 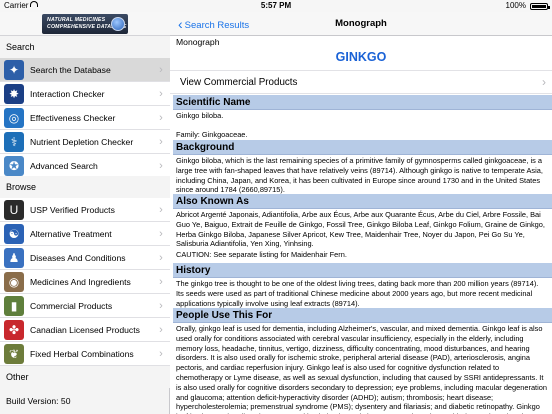 I want to click on chevron-left-icon: ‹, so click(x=180, y=24).